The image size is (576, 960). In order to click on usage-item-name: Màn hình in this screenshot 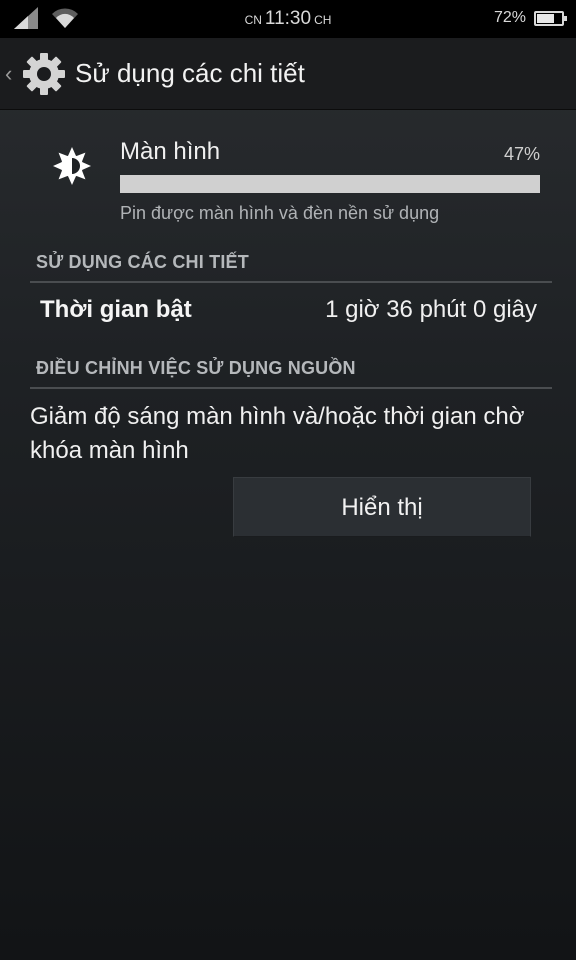, I will do `click(170, 151)`.